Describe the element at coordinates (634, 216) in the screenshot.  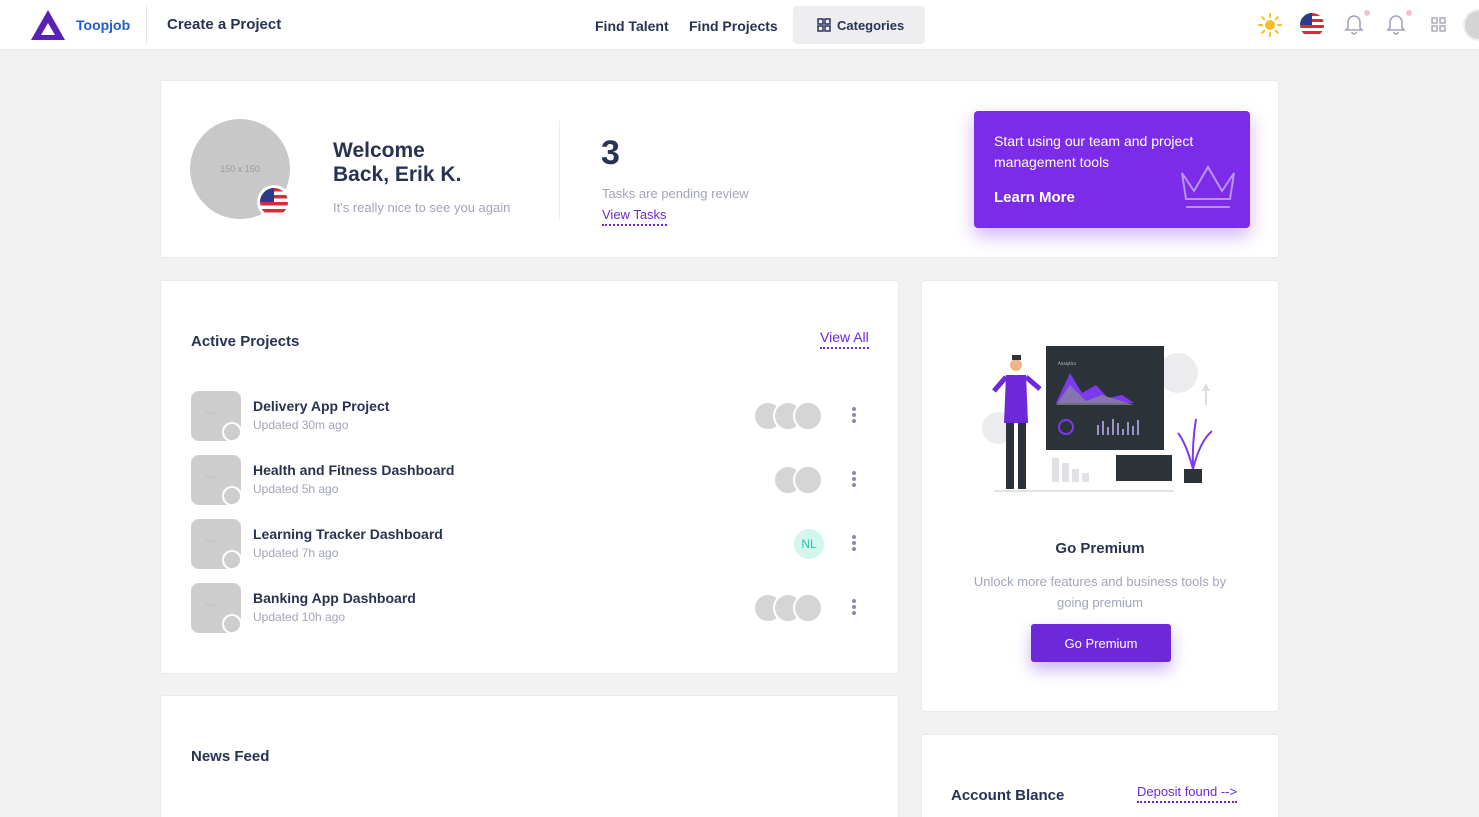
I see `view-tasks-link: View Tasks` at that location.